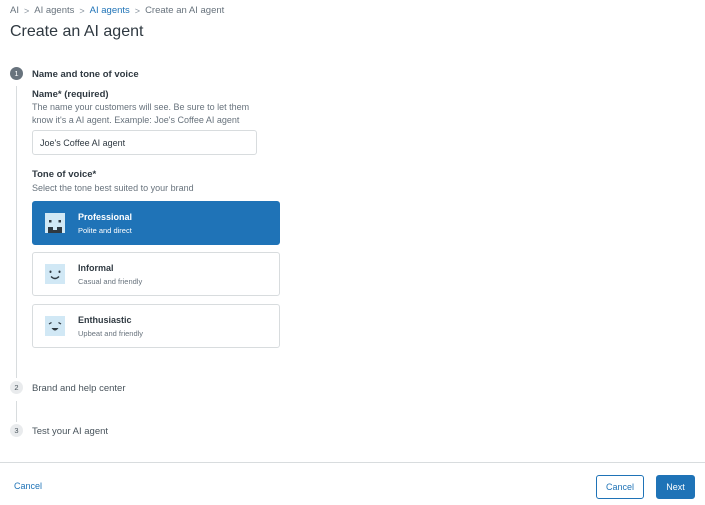 The image size is (705, 505). What do you see at coordinates (111, 333) in the screenshot?
I see `tone-option-description: Upbeat and friendly` at bounding box center [111, 333].